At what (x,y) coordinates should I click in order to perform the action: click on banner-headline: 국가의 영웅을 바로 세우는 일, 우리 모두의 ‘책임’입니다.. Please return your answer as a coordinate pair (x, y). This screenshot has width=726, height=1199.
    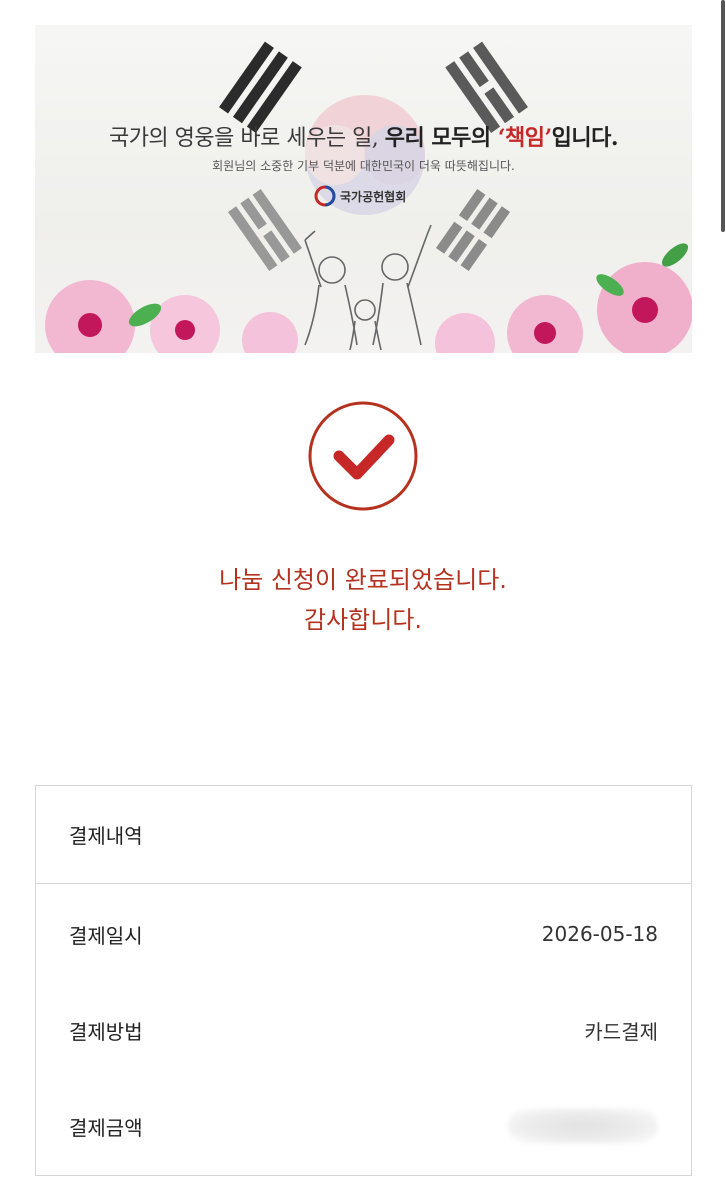
    Looking at the image, I should click on (363, 136).